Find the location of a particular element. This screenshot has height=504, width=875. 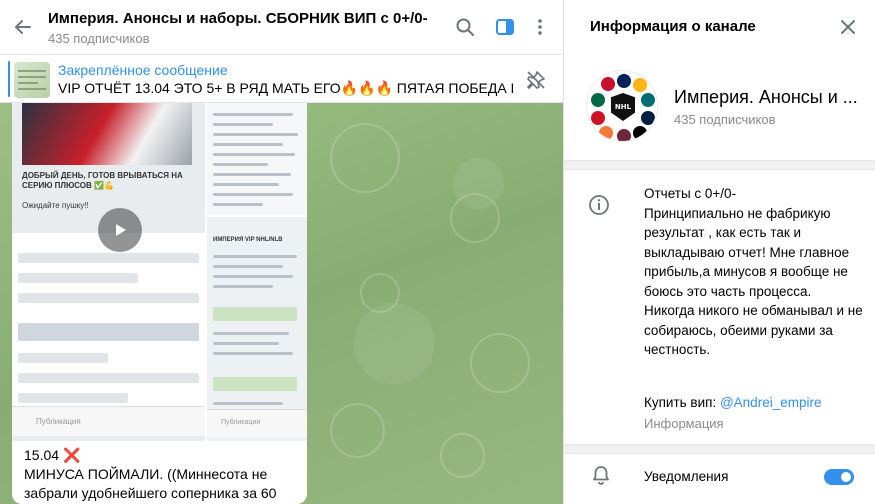

arrow-left-icon is located at coordinates (23, 27).